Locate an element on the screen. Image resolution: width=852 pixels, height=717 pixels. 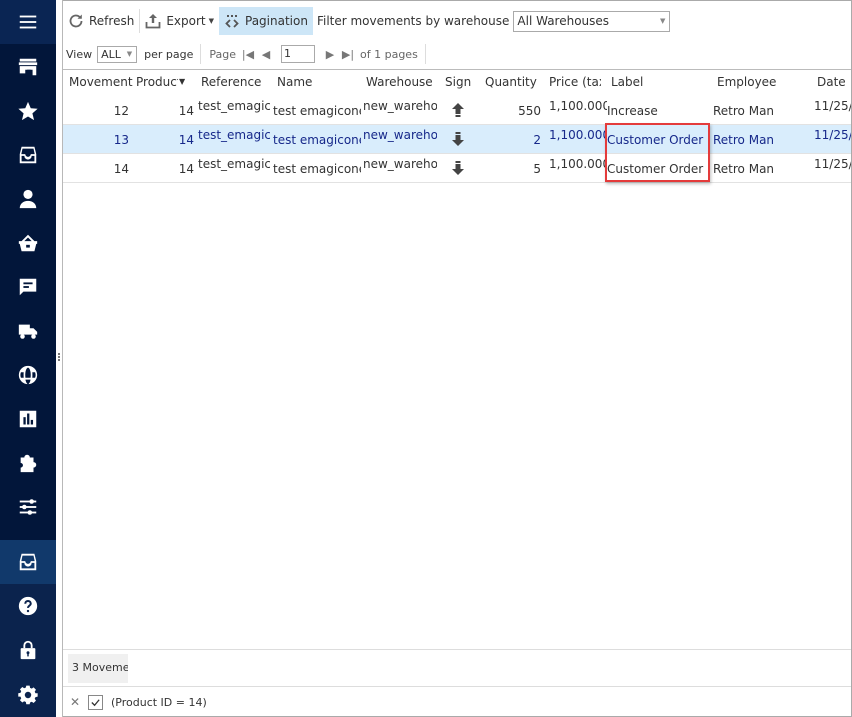
clear-filter-icon: ✕ is located at coordinates (75, 702).